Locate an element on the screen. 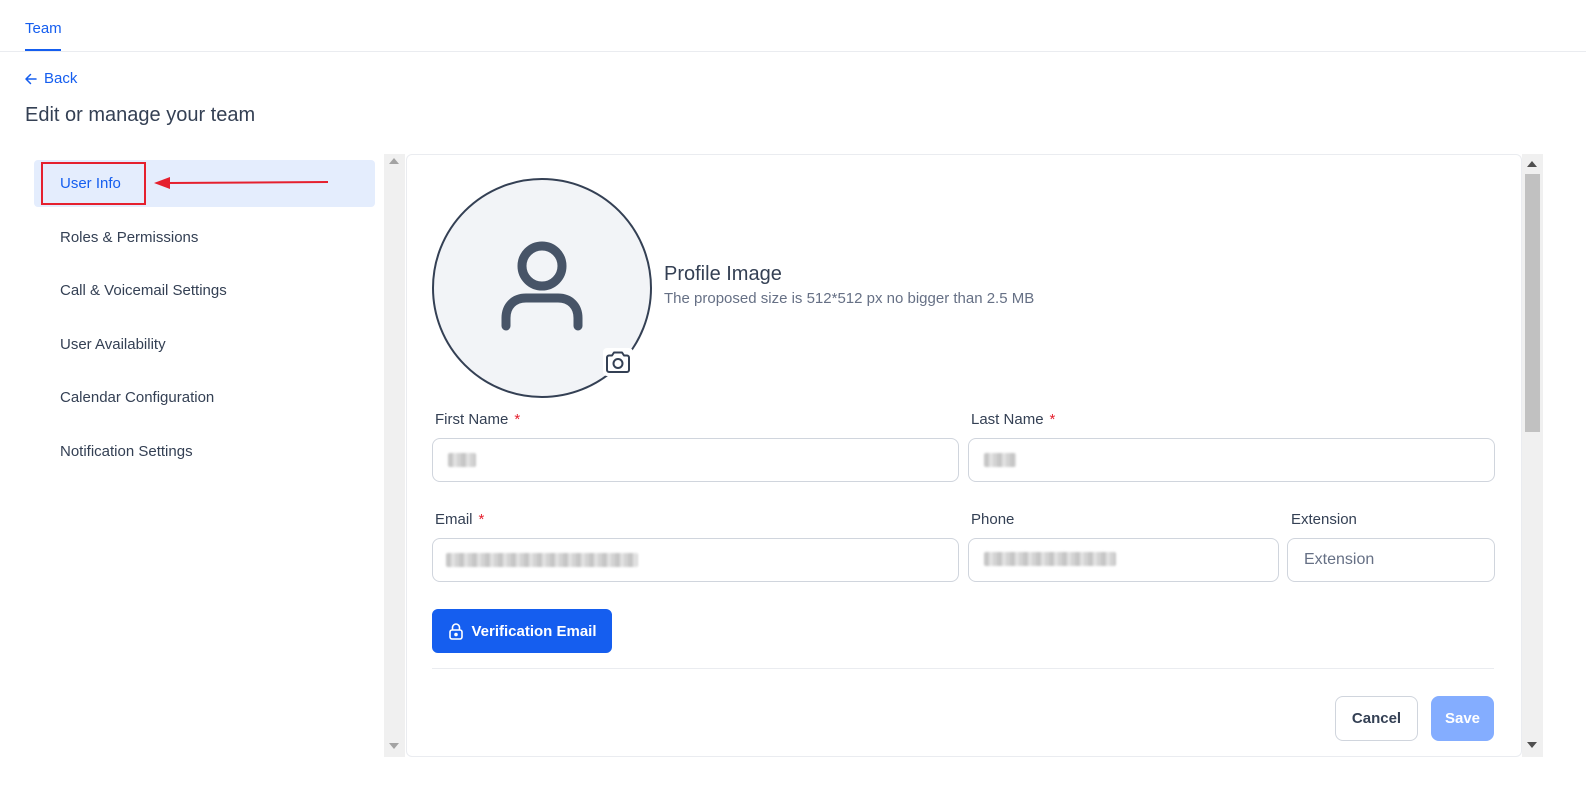  arrow-left-icon is located at coordinates (31, 78).